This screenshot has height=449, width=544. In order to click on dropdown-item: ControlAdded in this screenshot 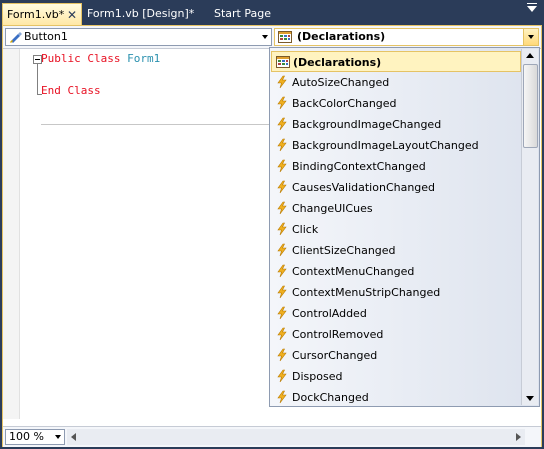, I will do `click(396, 313)`.